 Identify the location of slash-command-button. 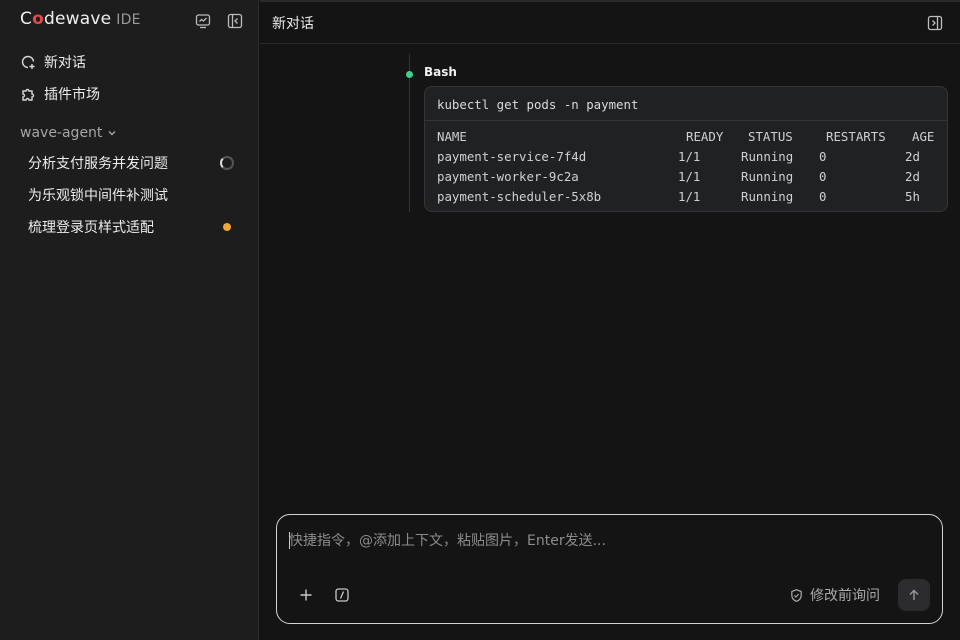
(342, 595).